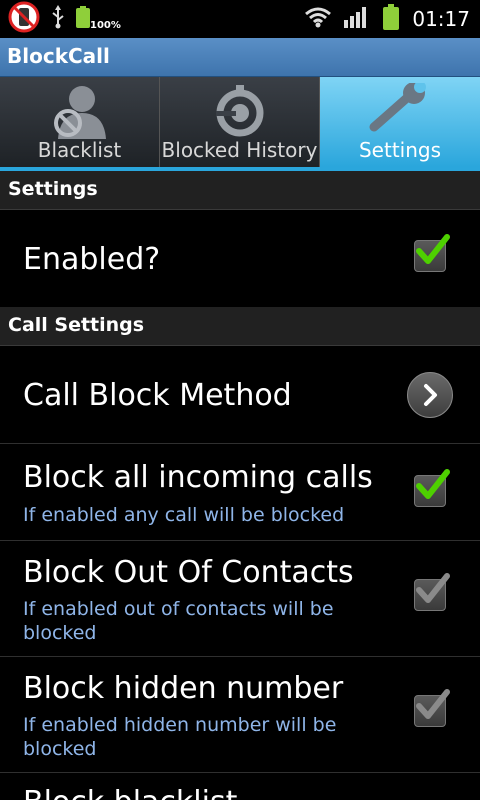 The width and height of the screenshot is (480, 800). What do you see at coordinates (239, 150) in the screenshot?
I see `tab-blocked-history-label: Blocked History` at bounding box center [239, 150].